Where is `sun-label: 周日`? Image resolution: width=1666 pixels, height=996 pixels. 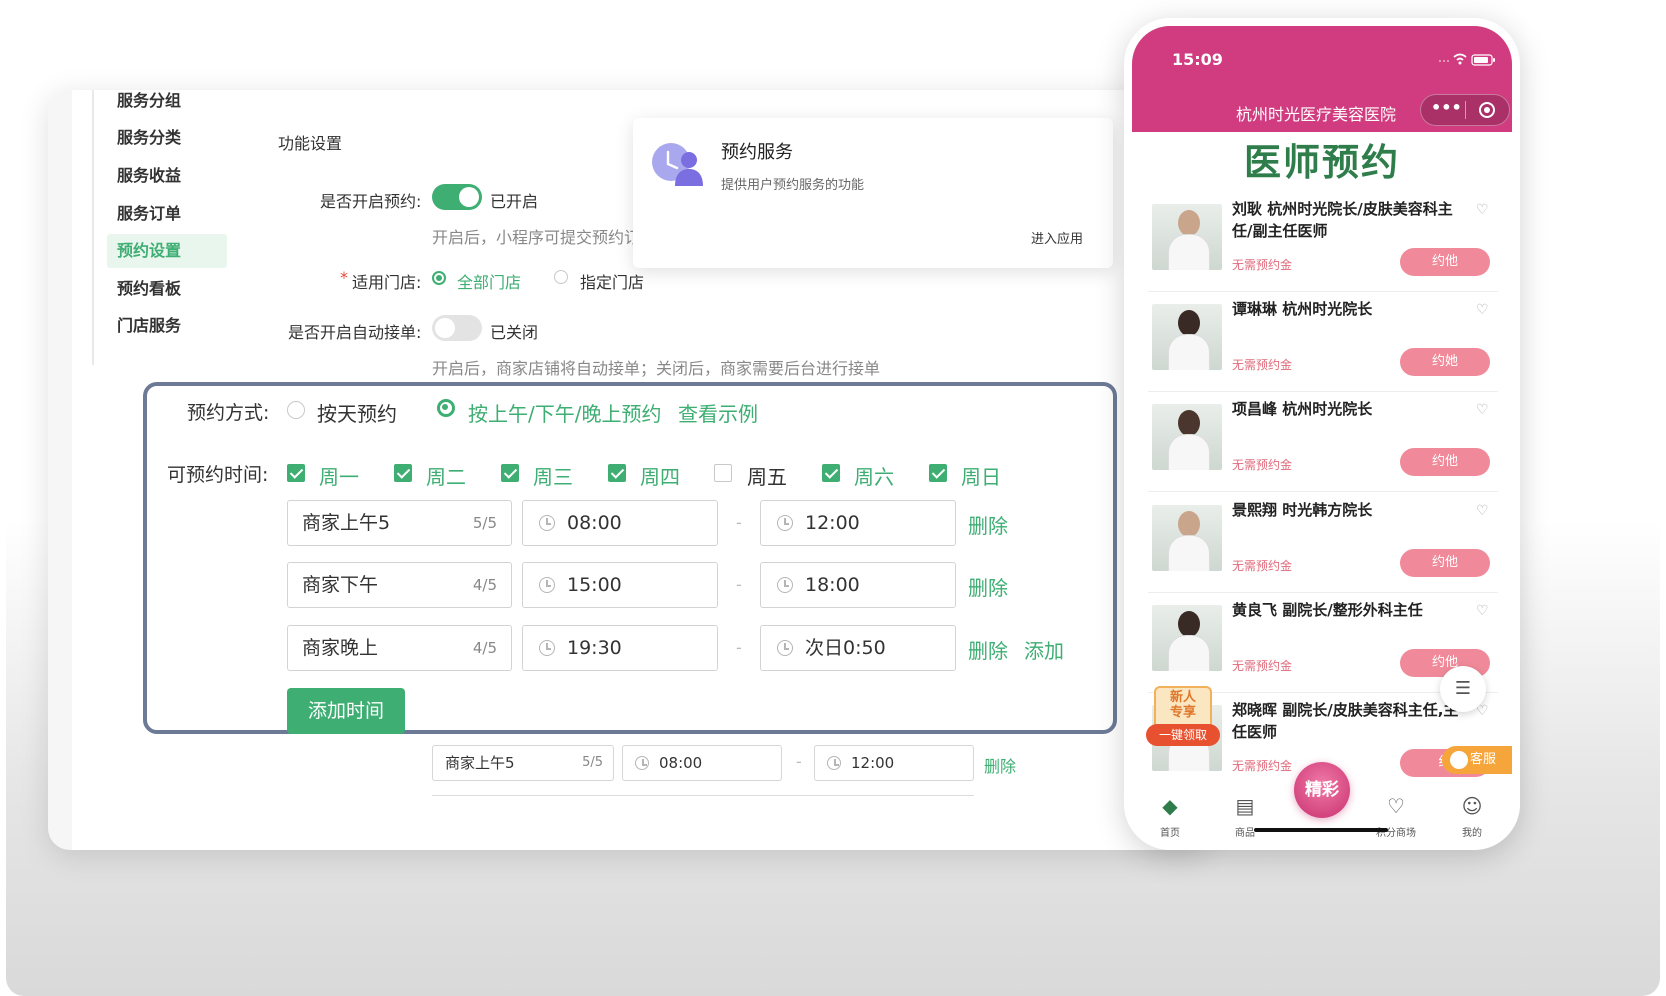
sun-label: 周日 is located at coordinates (981, 475).